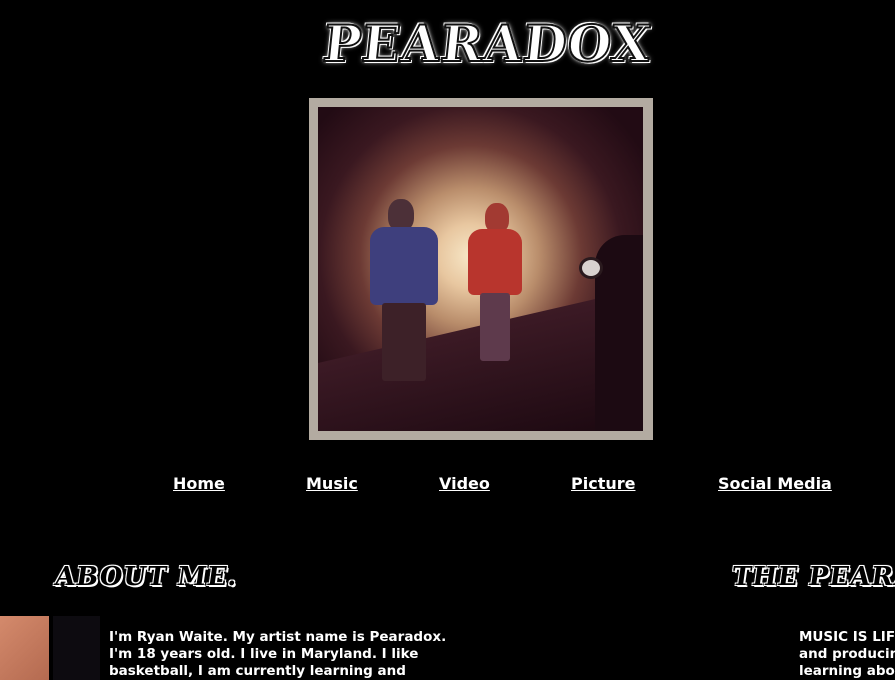 The width and height of the screenshot is (895, 680). I want to click on thumbnail-image-dark, so click(76, 648).